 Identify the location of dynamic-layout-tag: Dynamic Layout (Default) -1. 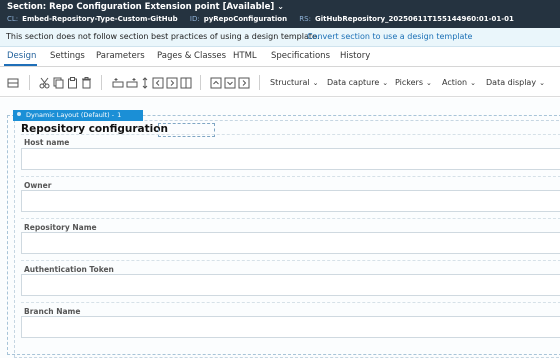
(78, 115).